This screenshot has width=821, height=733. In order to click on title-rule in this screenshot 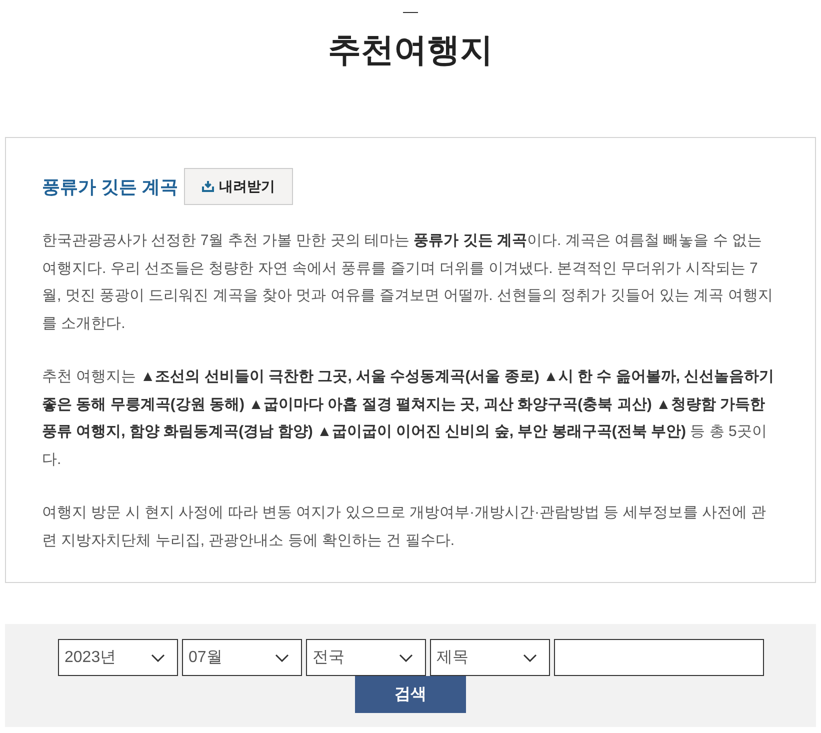, I will do `click(410, 12)`.